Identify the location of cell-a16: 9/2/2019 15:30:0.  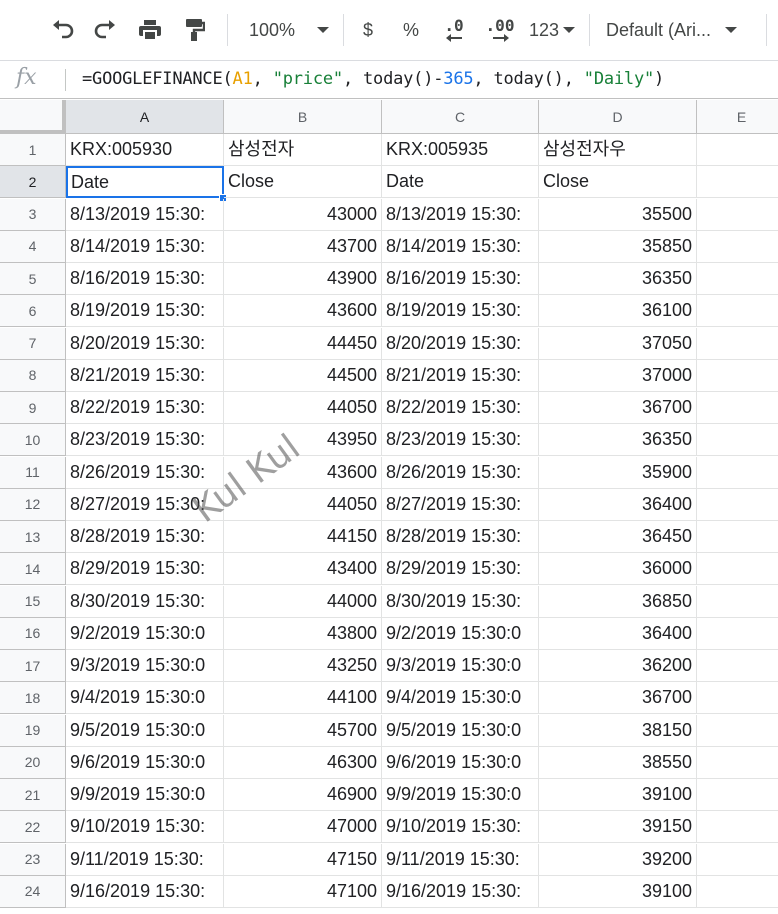
(145, 633).